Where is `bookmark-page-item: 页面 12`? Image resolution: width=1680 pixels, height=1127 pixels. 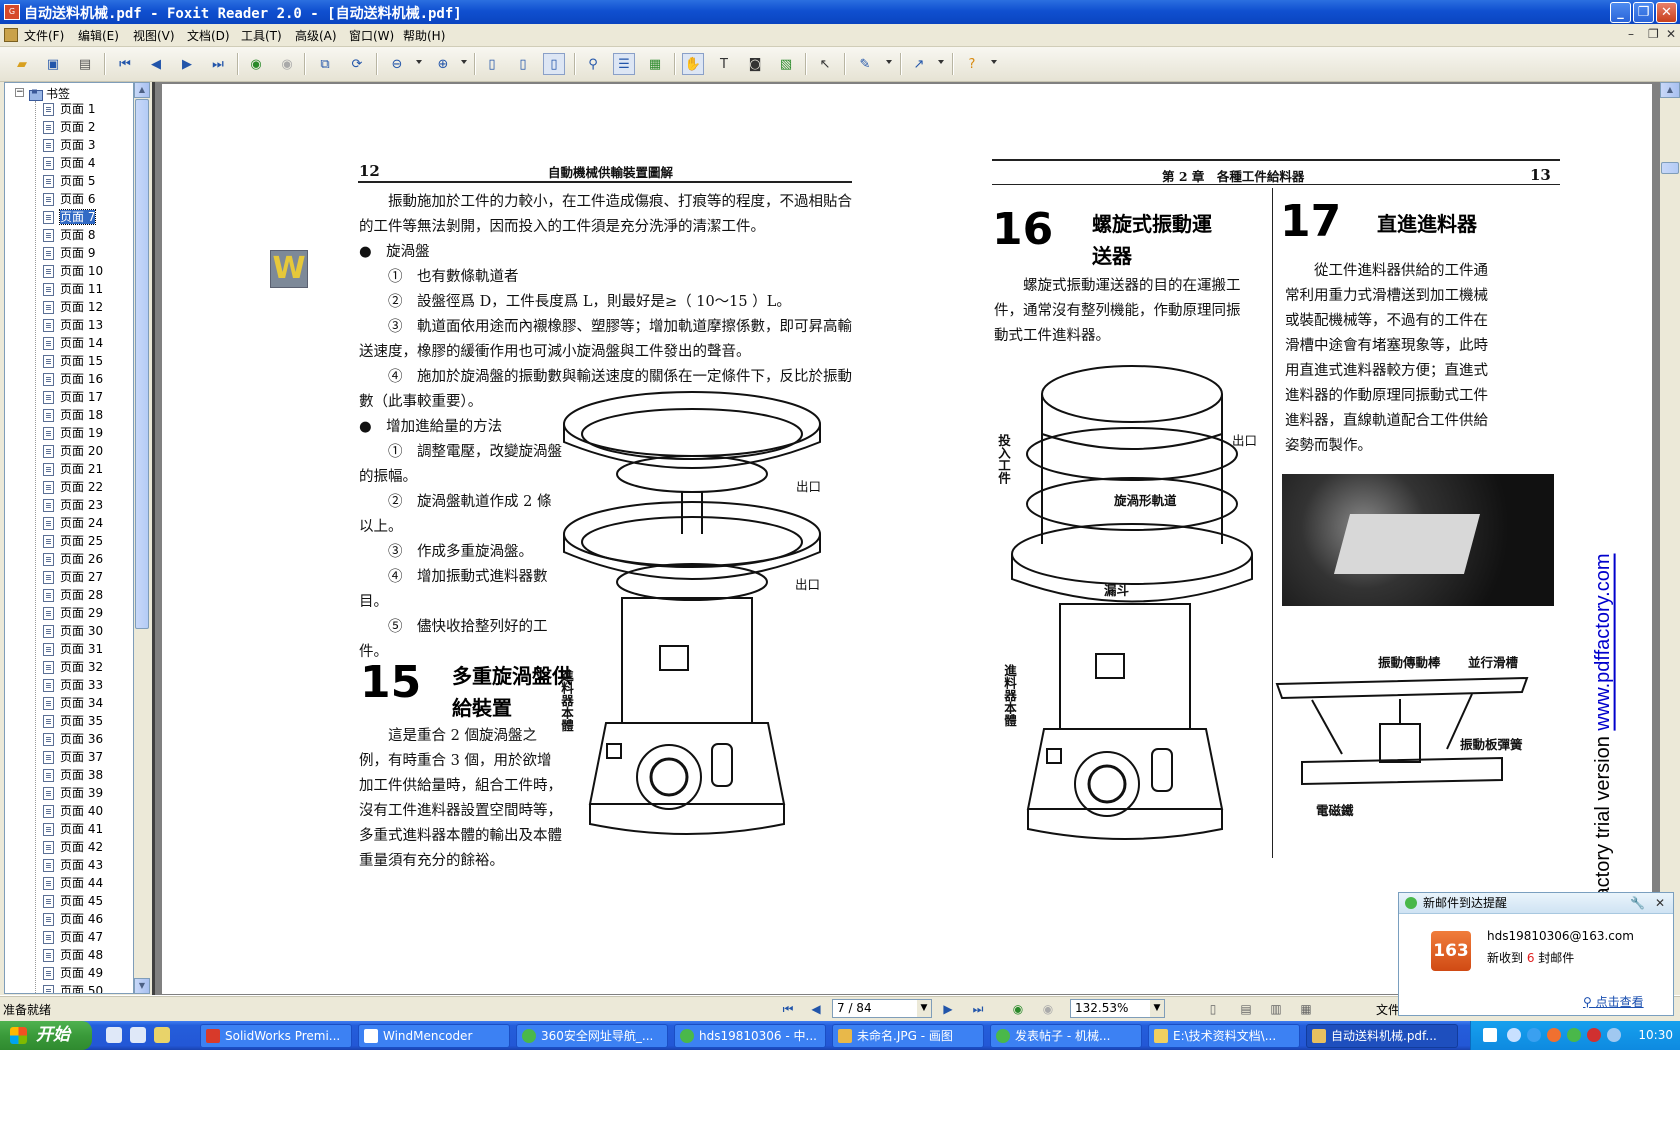
bookmark-page-item: 页面 12 is located at coordinates (73, 307).